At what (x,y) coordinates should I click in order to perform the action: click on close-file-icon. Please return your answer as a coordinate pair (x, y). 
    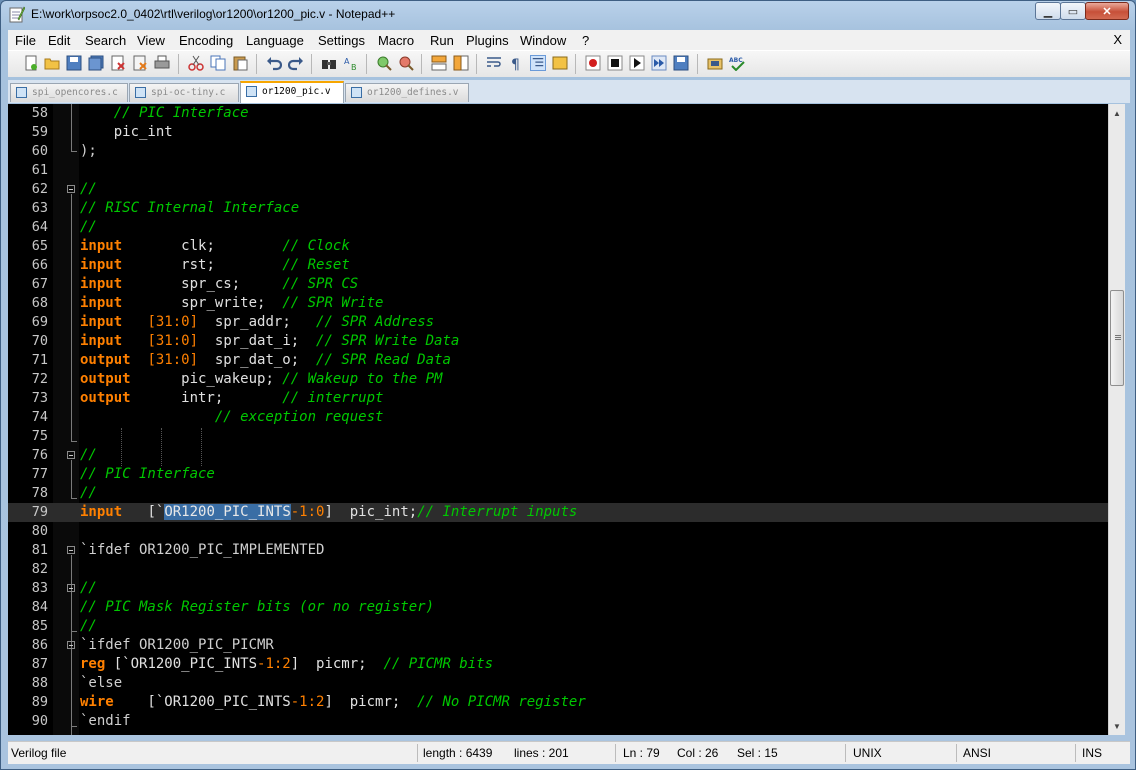
    Looking at the image, I should click on (118, 63).